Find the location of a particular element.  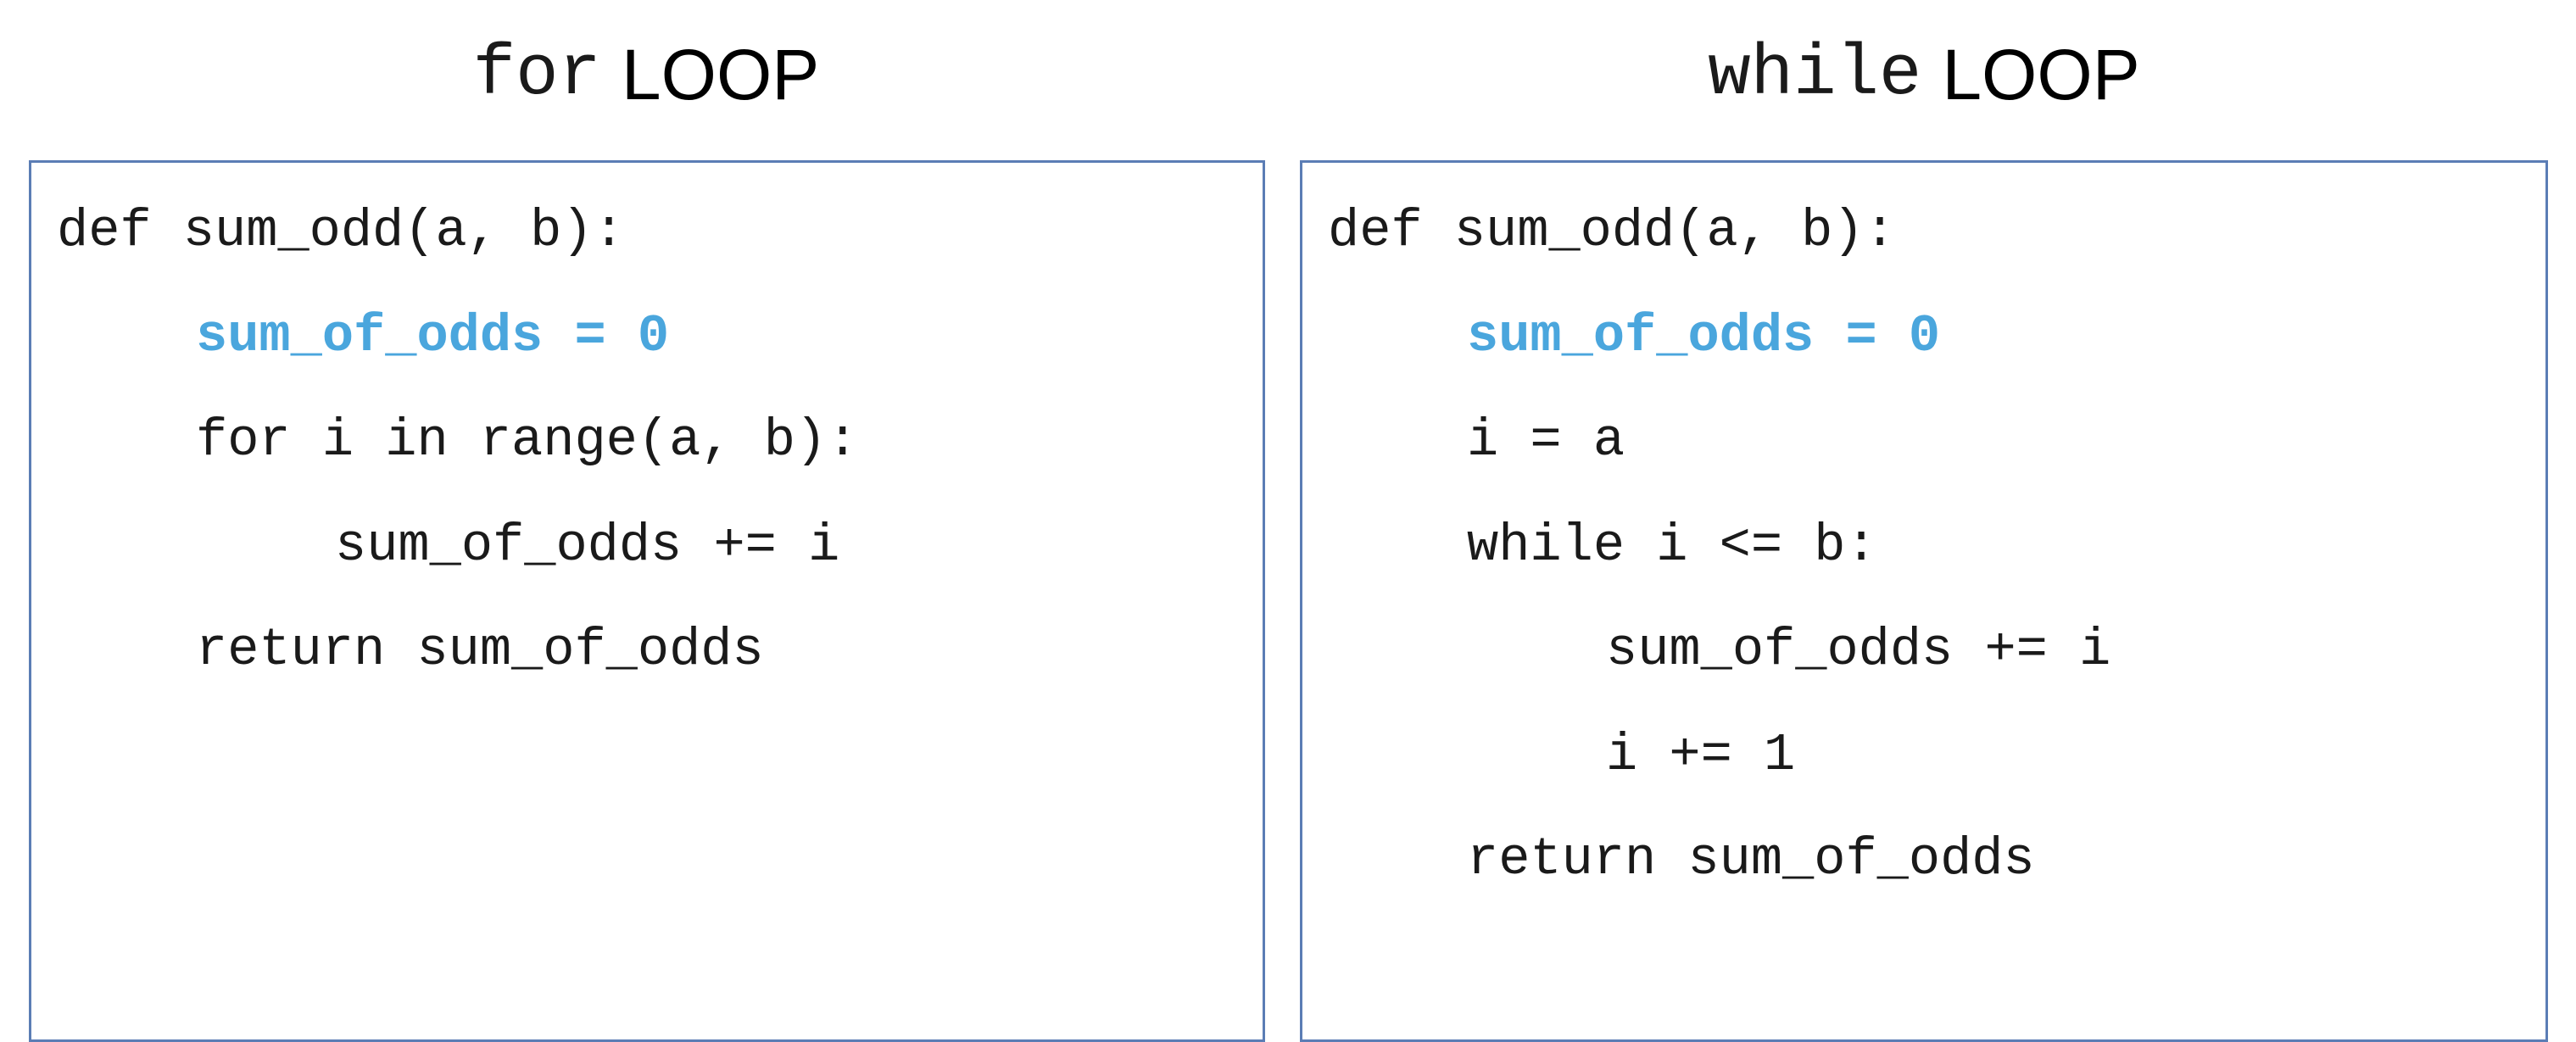

for-loop-heading: for LOOP is located at coordinates (646, 74).